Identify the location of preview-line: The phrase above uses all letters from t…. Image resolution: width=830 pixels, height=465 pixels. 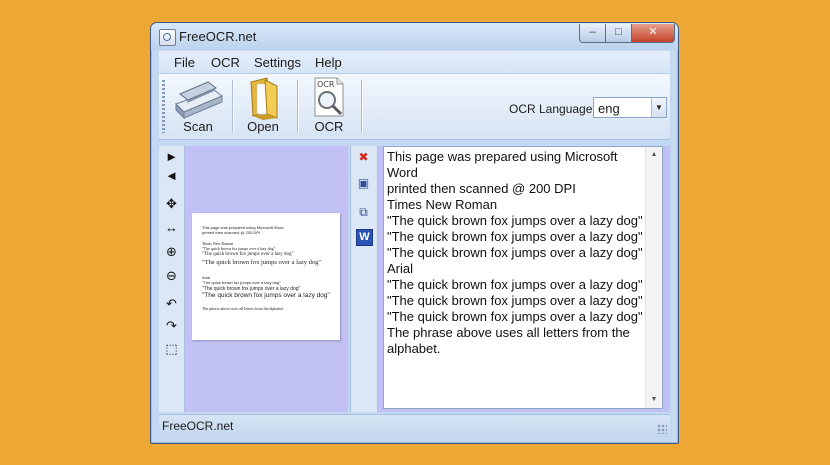
(243, 308).